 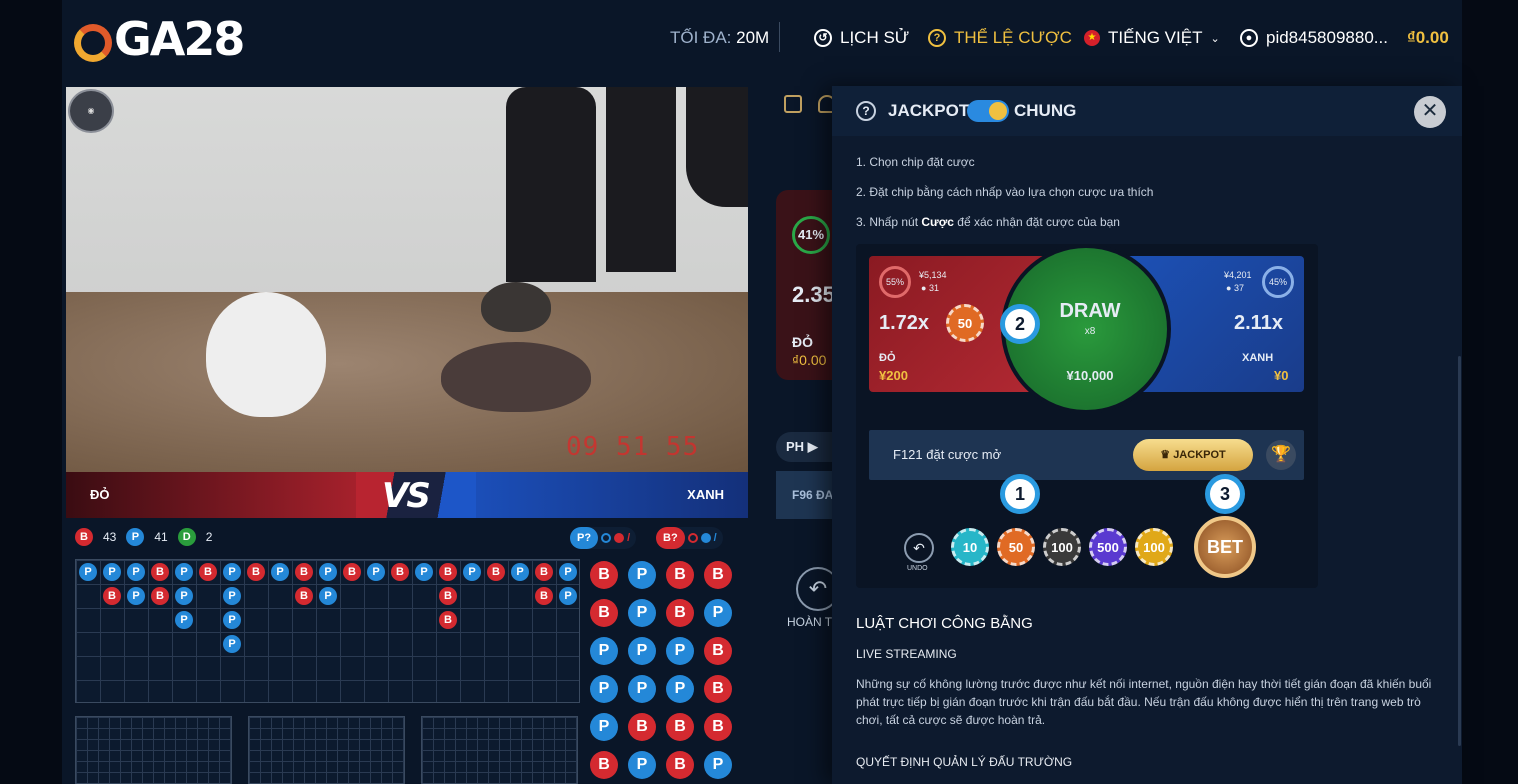 What do you see at coordinates (1013, 37) in the screenshot?
I see `rules-label: THỂ LỆ CƯỢC` at bounding box center [1013, 37].